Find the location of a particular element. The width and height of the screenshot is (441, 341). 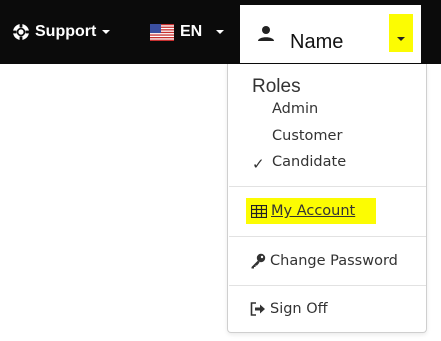

sign-off-link: Sign Off is located at coordinates (289, 309).